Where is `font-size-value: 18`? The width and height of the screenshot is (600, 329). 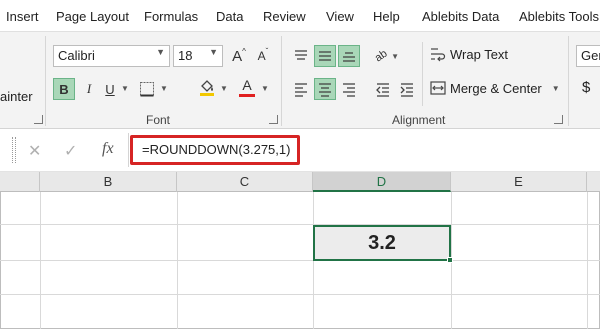
font-size-value: 18 is located at coordinates (185, 55).